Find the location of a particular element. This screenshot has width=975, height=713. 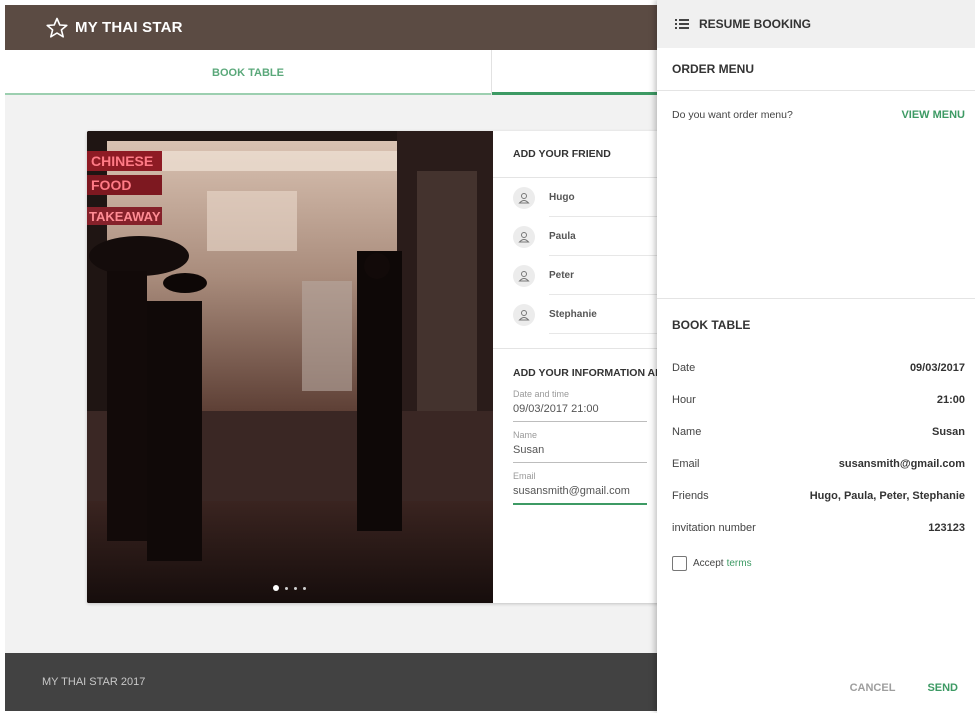

email-field: Email susansmith@gmail.com is located at coordinates (580, 488).